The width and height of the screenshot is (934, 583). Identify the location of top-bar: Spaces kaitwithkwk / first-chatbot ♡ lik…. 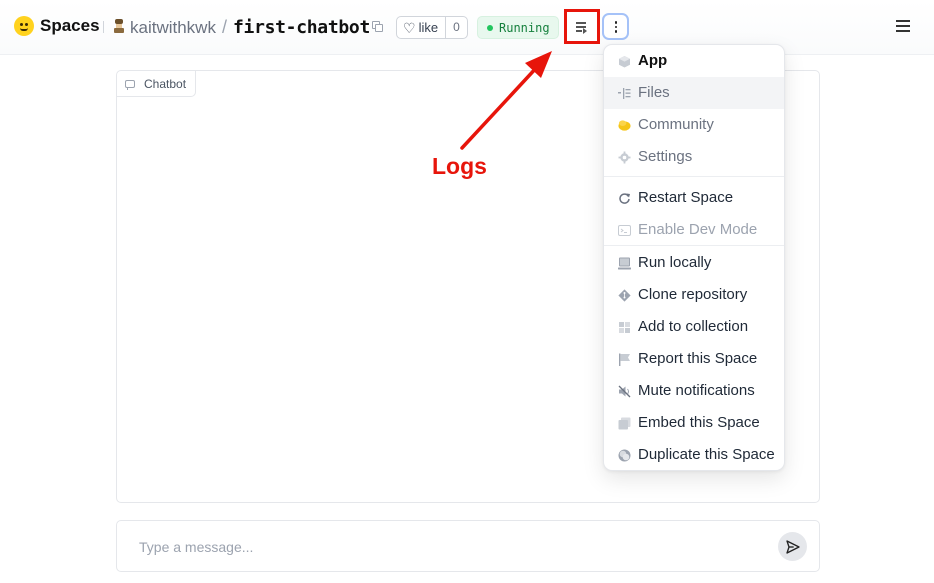
(467, 27).